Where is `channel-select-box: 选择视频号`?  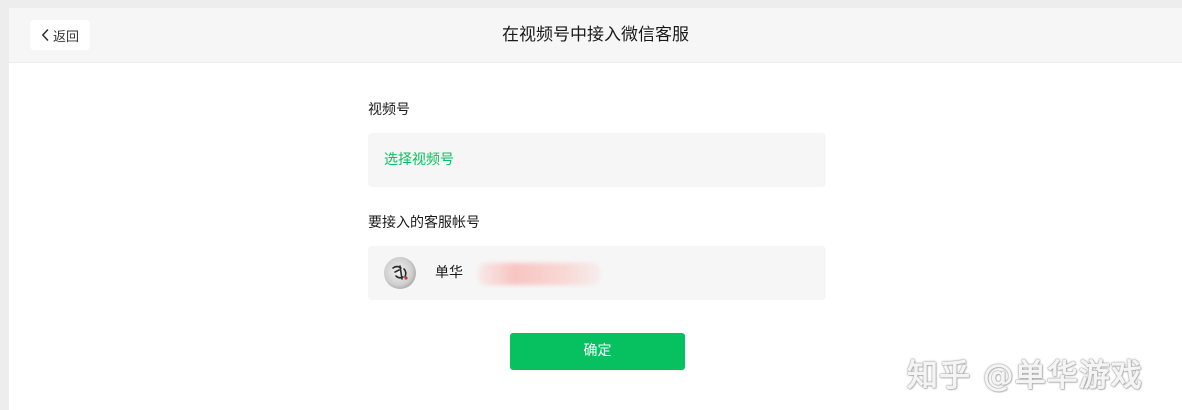
channel-select-box: 选择视频号 is located at coordinates (597, 160).